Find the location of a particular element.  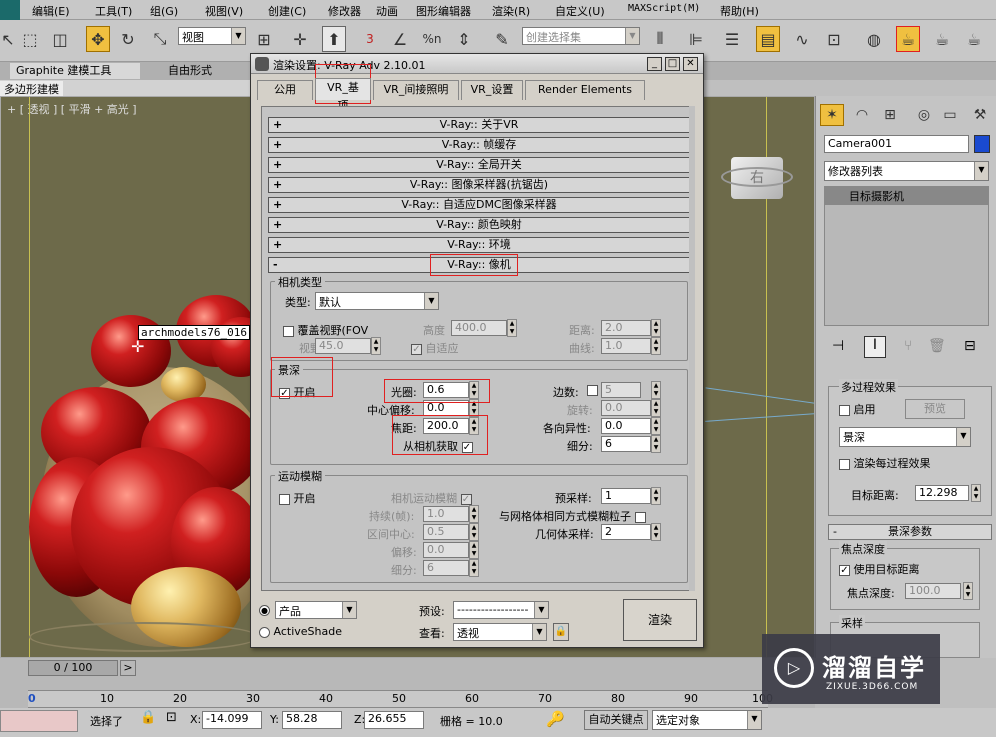

scale-icon: ⤡ is located at coordinates (160, 39).